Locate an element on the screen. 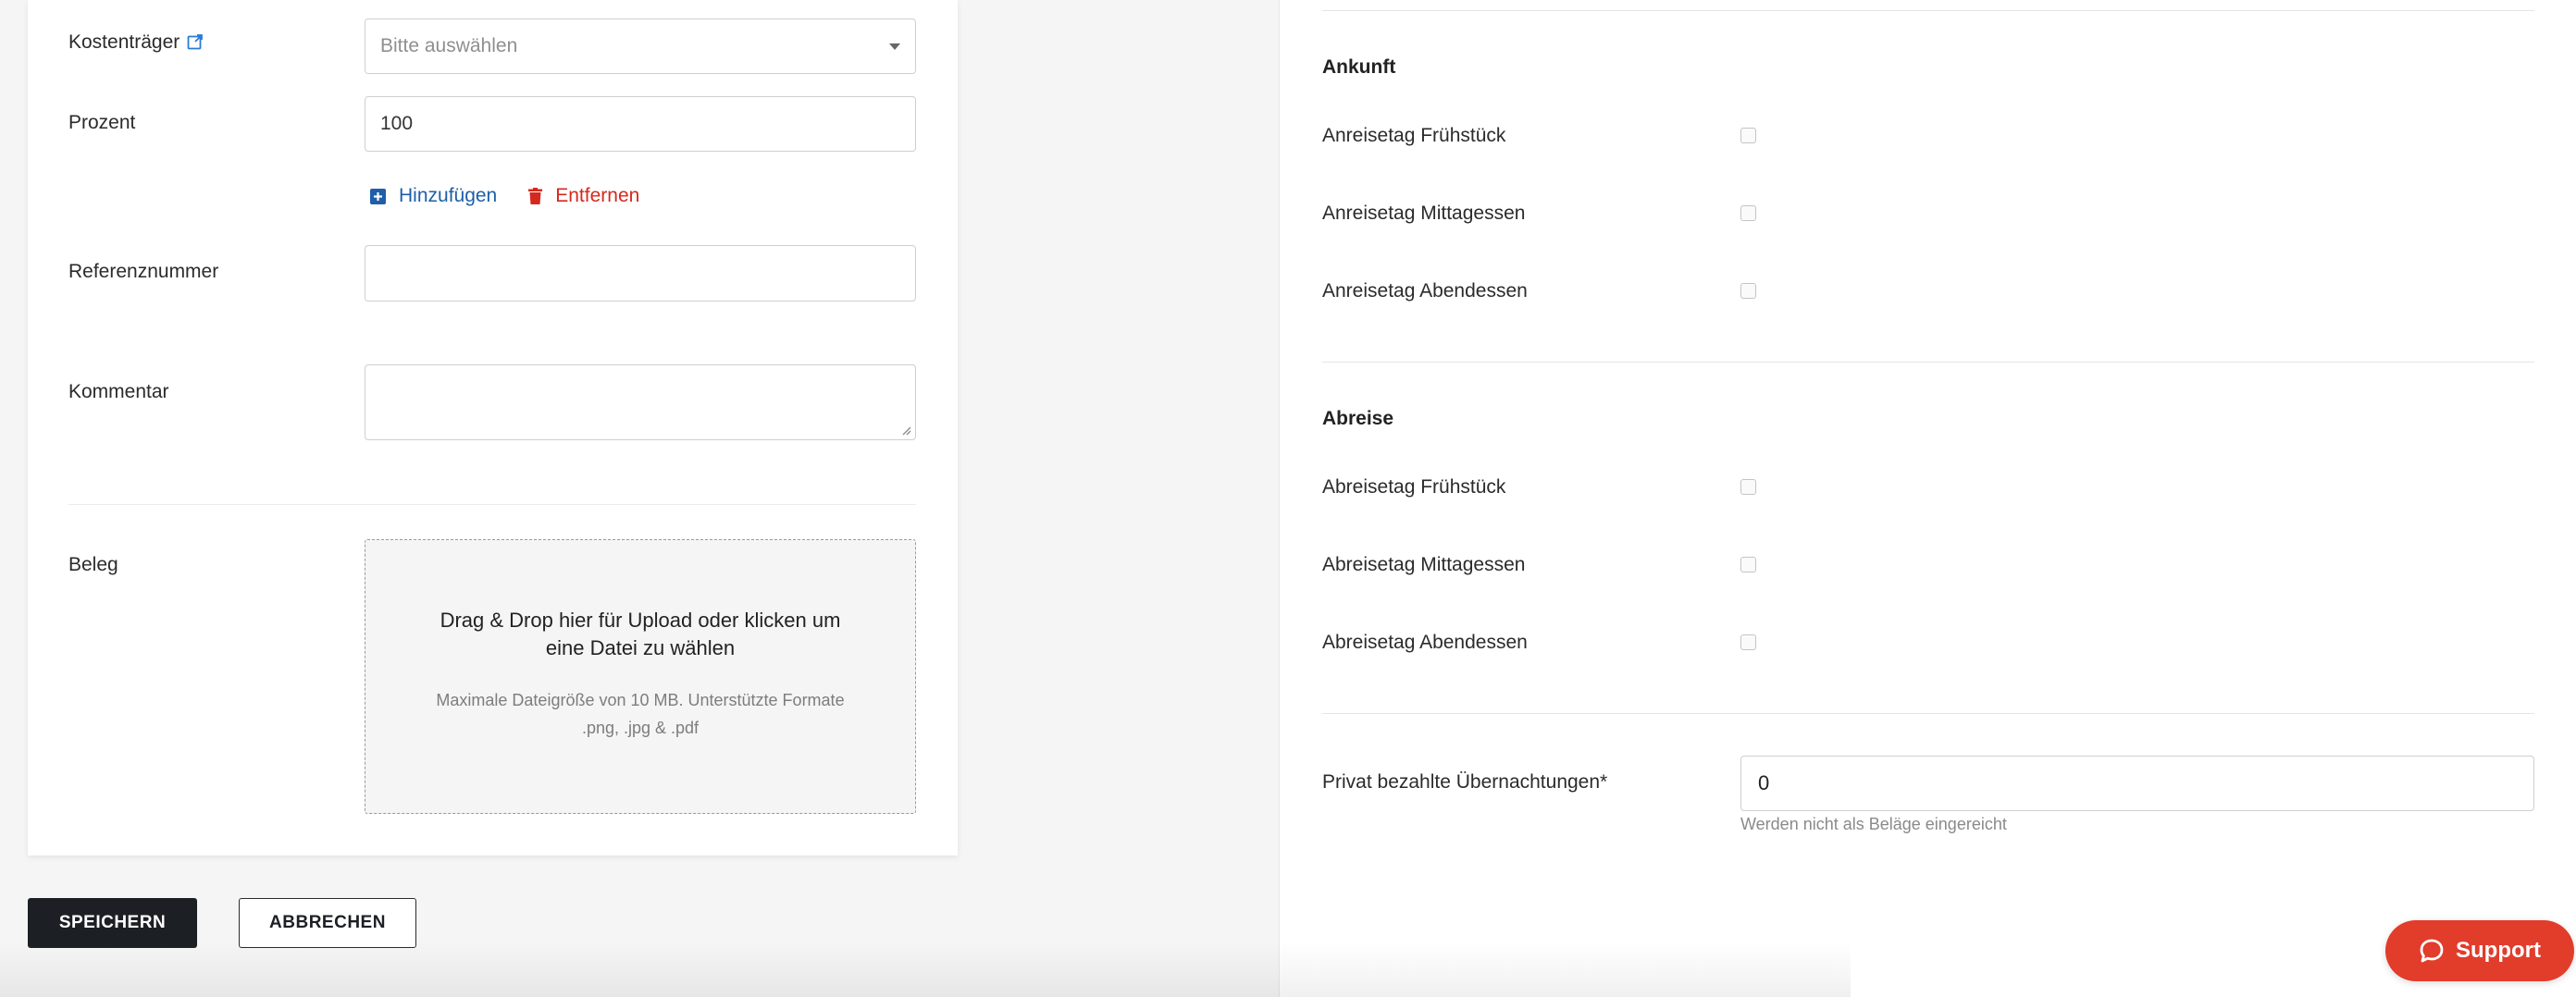 This screenshot has height=997, width=2576. kommentar-label: Kommentar is located at coordinates (119, 391).